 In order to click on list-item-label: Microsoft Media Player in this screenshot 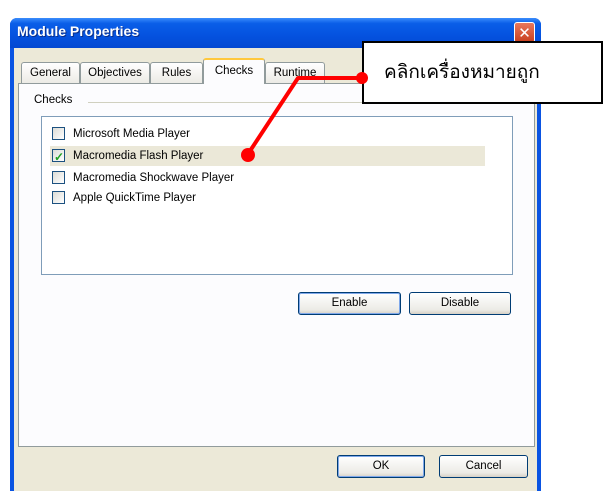, I will do `click(131, 134)`.